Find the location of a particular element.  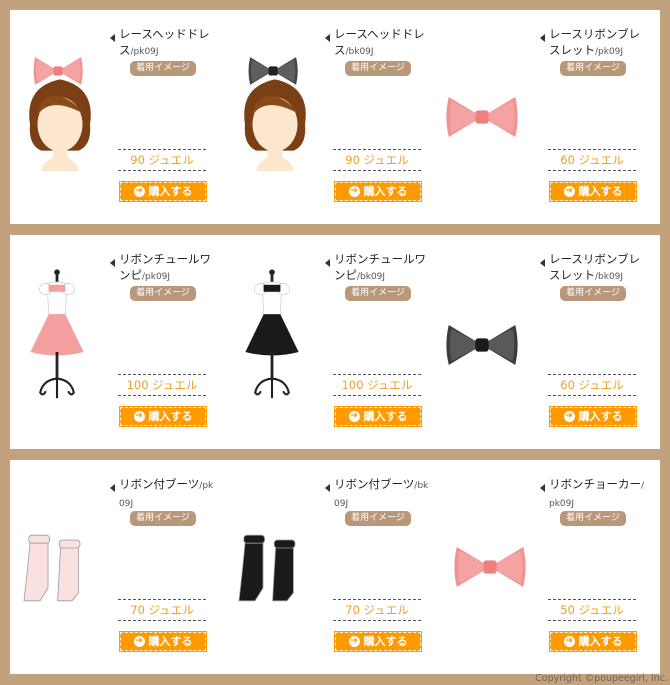

lace-headdress-pink-image is located at coordinates (60, 130).